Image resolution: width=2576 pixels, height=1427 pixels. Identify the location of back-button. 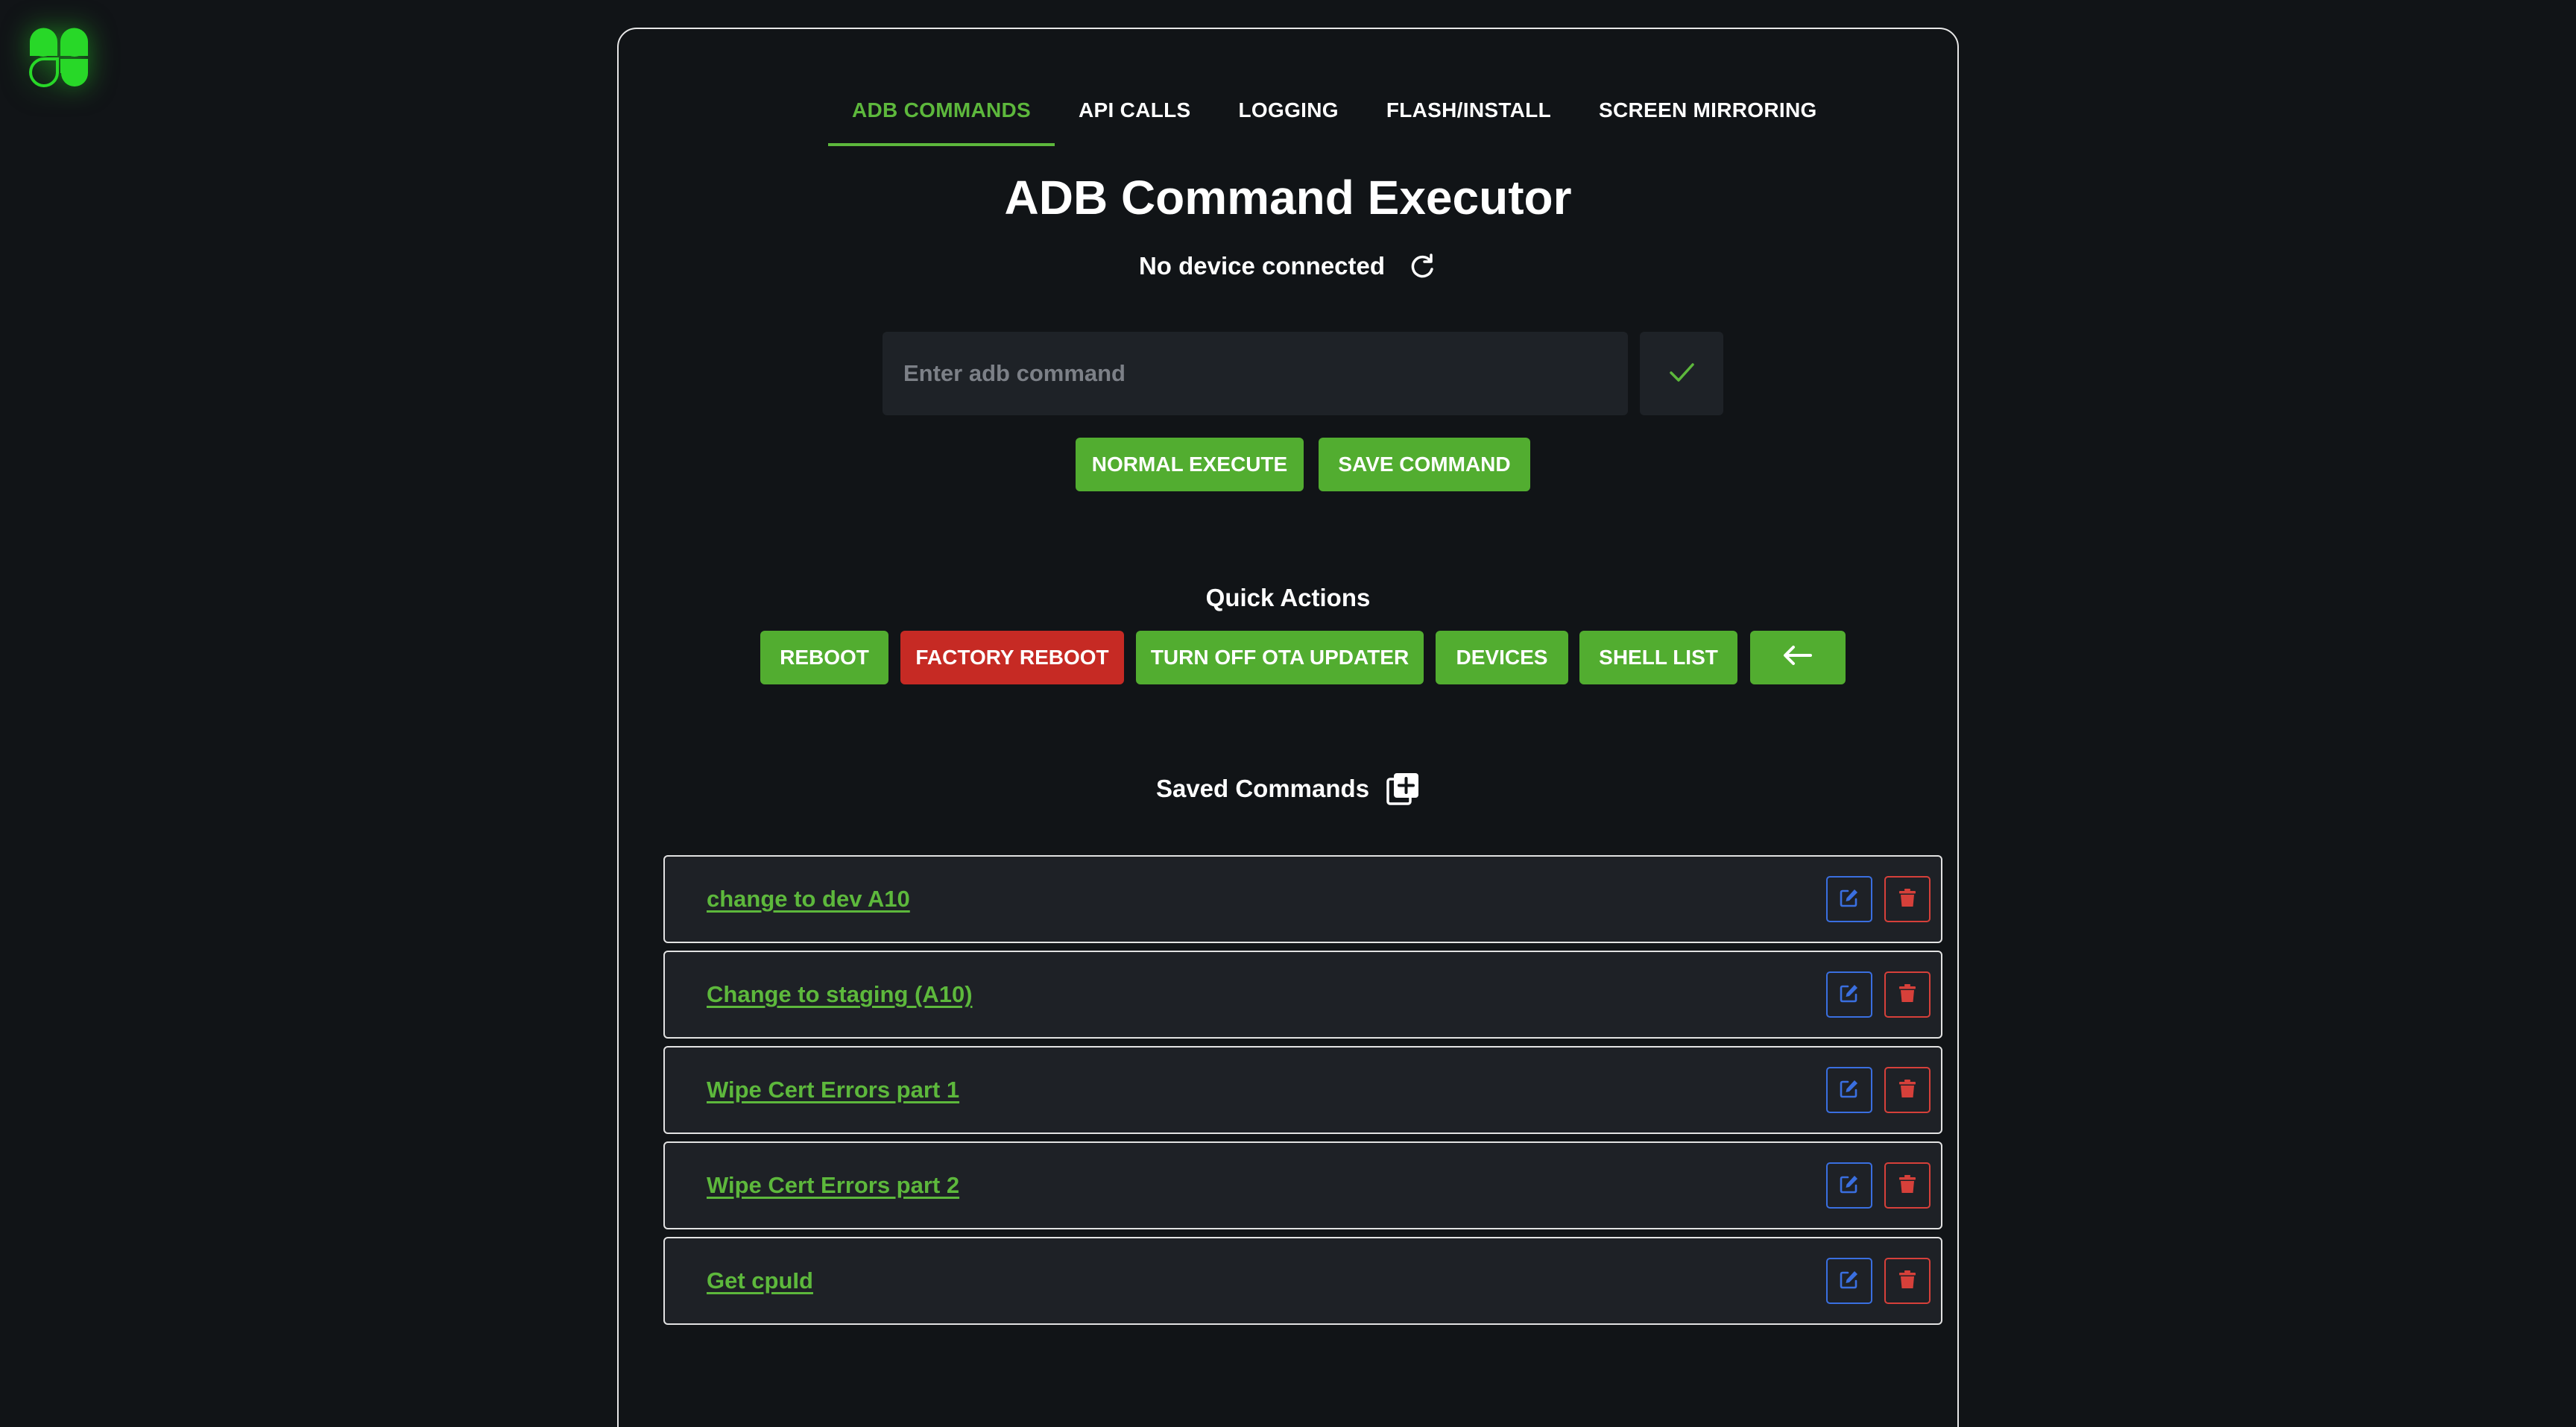
(1798, 657).